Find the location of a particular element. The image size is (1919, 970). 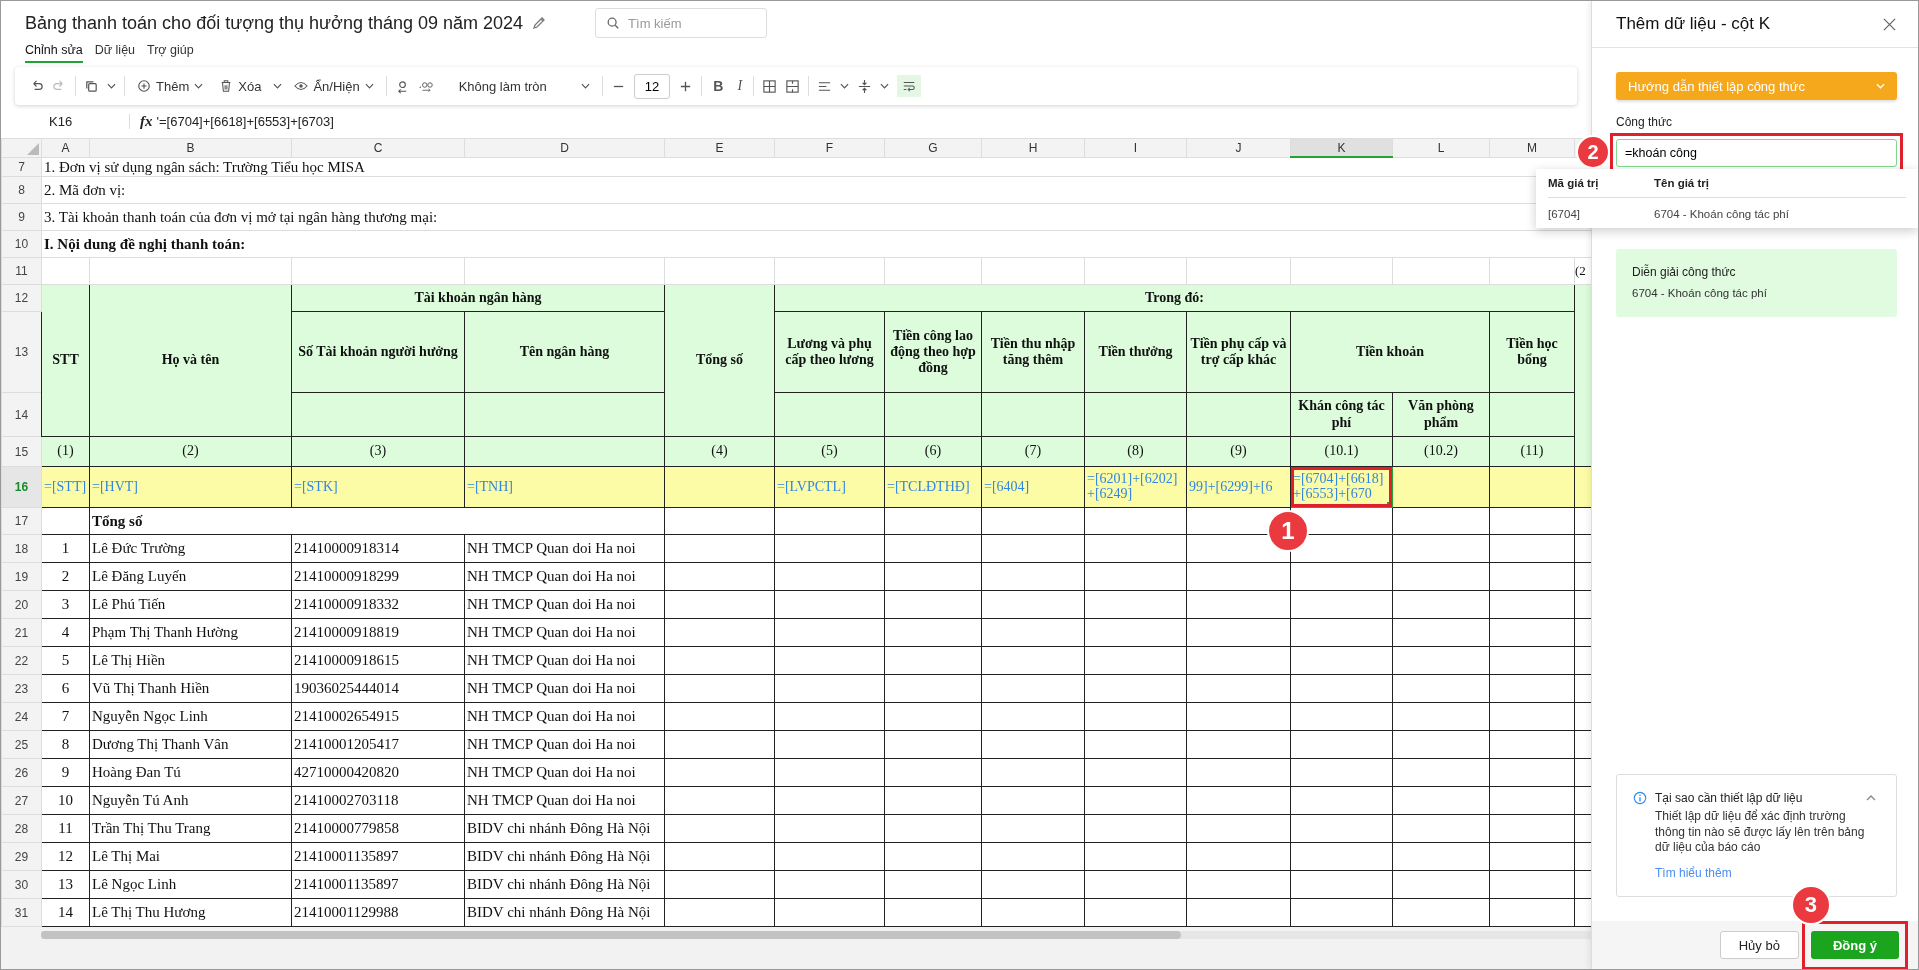

function-label: fx is located at coordinates (146, 121).